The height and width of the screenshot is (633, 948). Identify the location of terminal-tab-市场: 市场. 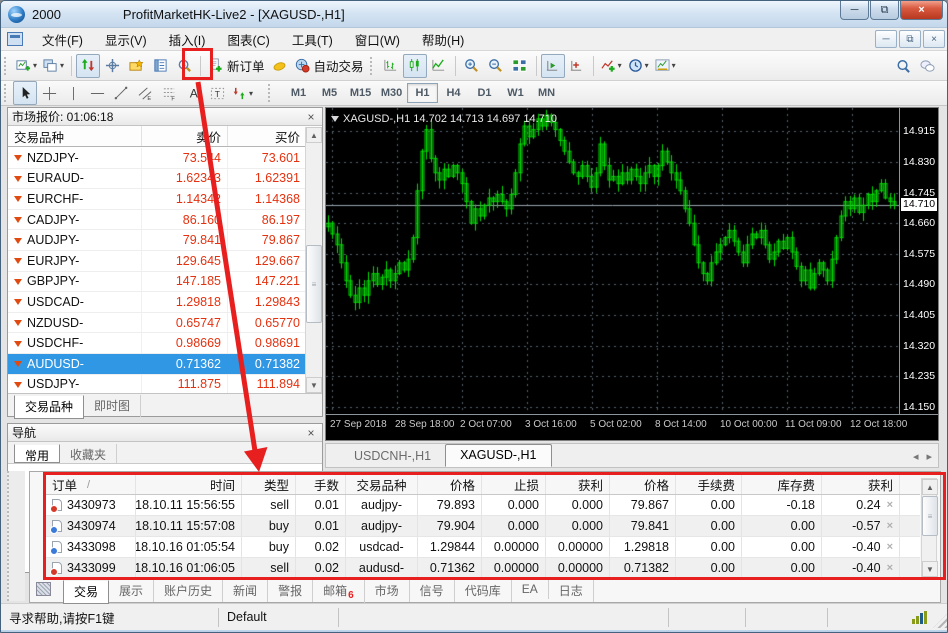
(387, 591).